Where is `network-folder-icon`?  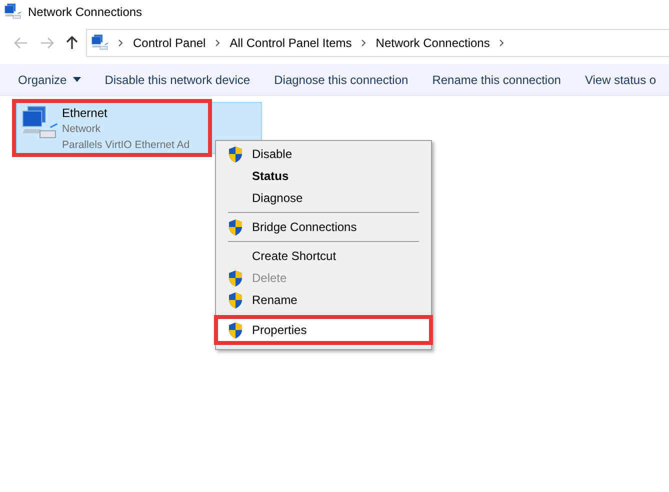
network-folder-icon is located at coordinates (13, 12).